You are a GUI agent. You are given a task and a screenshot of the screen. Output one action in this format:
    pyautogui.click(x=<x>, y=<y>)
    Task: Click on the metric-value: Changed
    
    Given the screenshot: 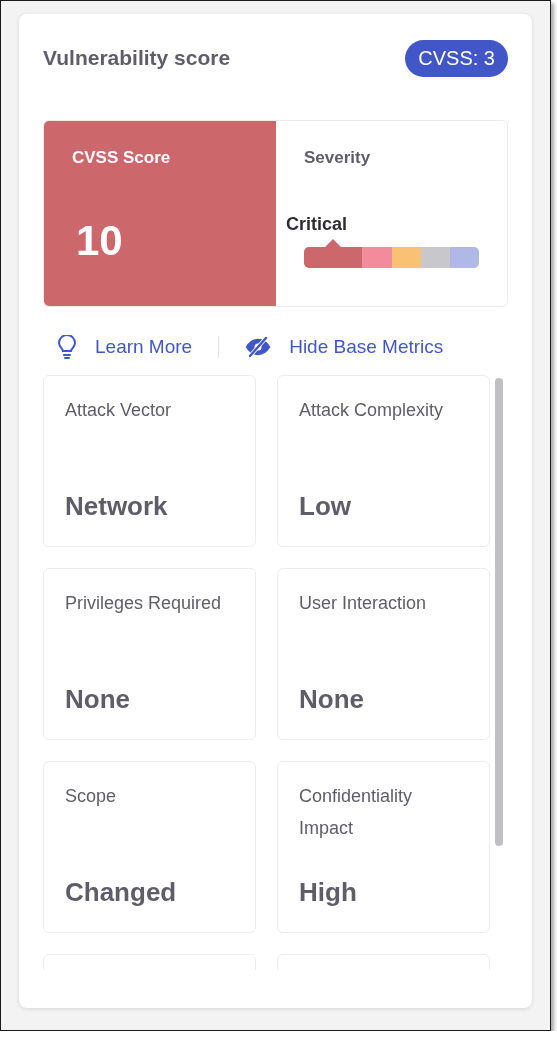 What is the action you would take?
    pyautogui.click(x=121, y=892)
    